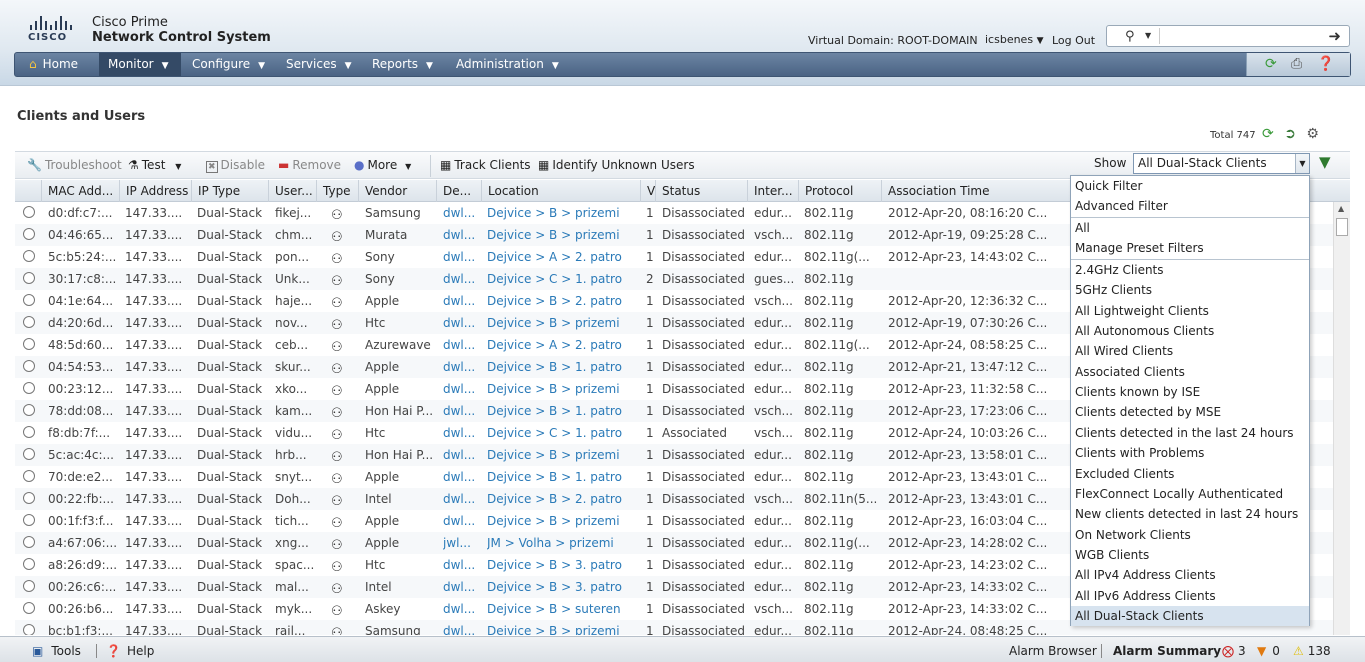  I want to click on cell-link: JM > Volha > prizemi, so click(562, 543).